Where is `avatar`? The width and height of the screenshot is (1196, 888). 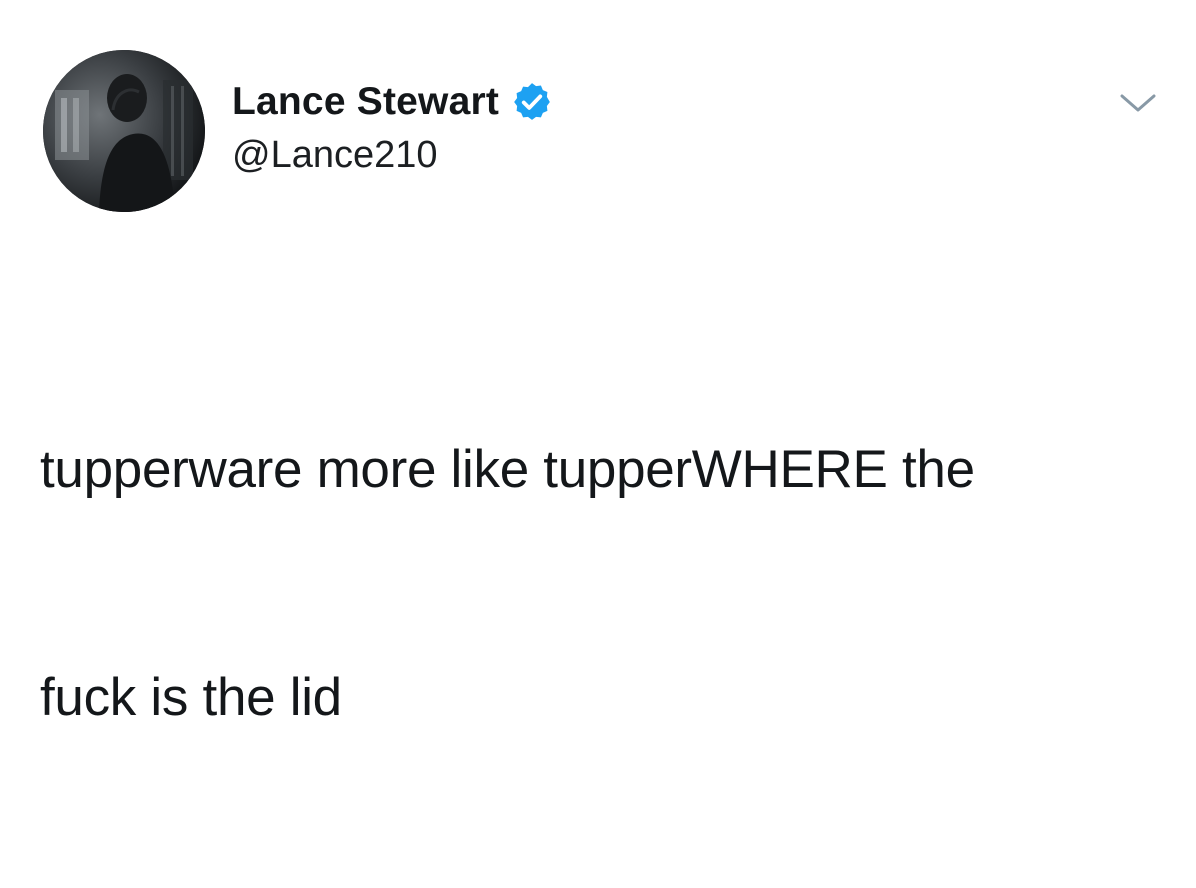
avatar is located at coordinates (124, 131).